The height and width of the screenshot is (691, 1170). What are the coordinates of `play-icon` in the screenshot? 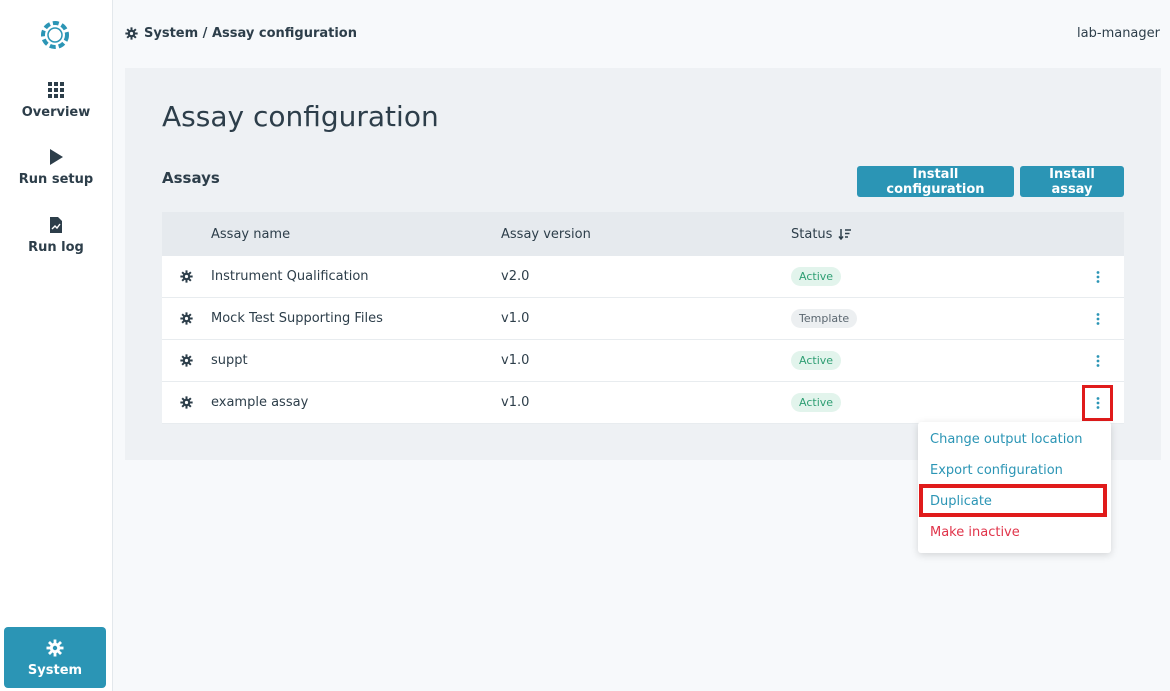 It's located at (56, 157).